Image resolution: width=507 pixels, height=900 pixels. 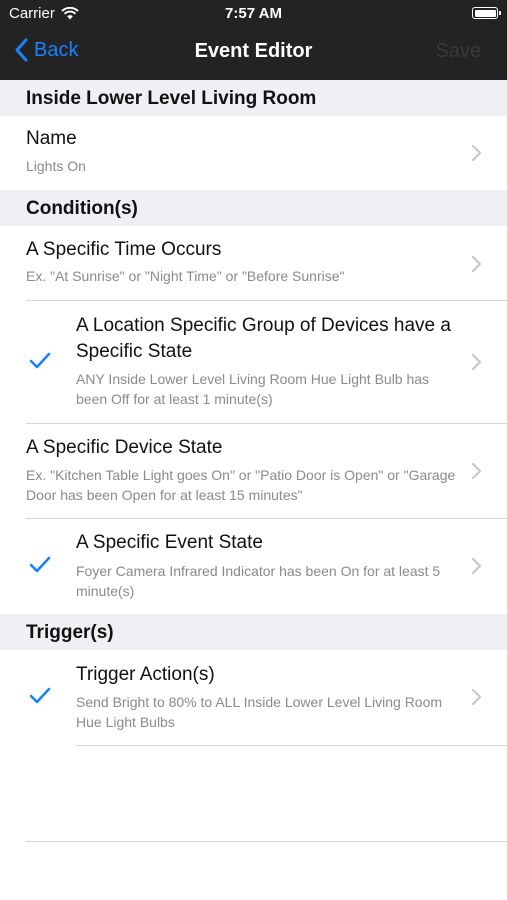 What do you see at coordinates (253, 632) in the screenshot?
I see `section-header-triggers: Trigger(s)` at bounding box center [253, 632].